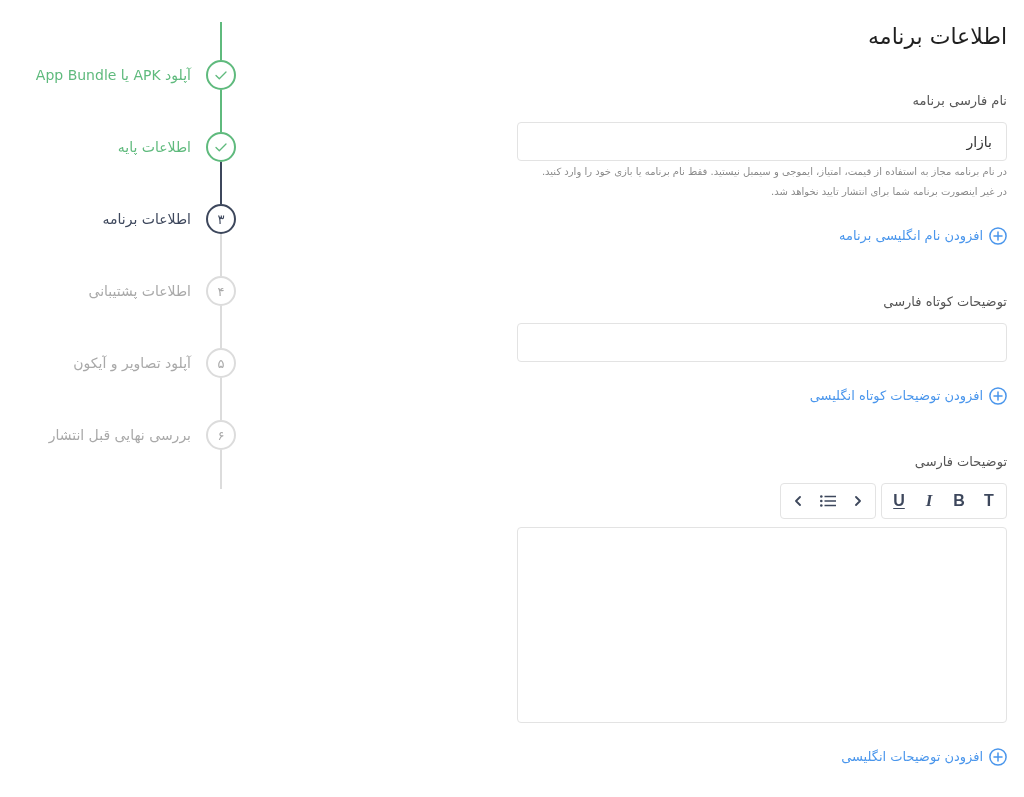 This screenshot has height=797, width=1024. Describe the element at coordinates (146, 219) in the screenshot. I see `step-label: اطلاعات برنامه` at that location.